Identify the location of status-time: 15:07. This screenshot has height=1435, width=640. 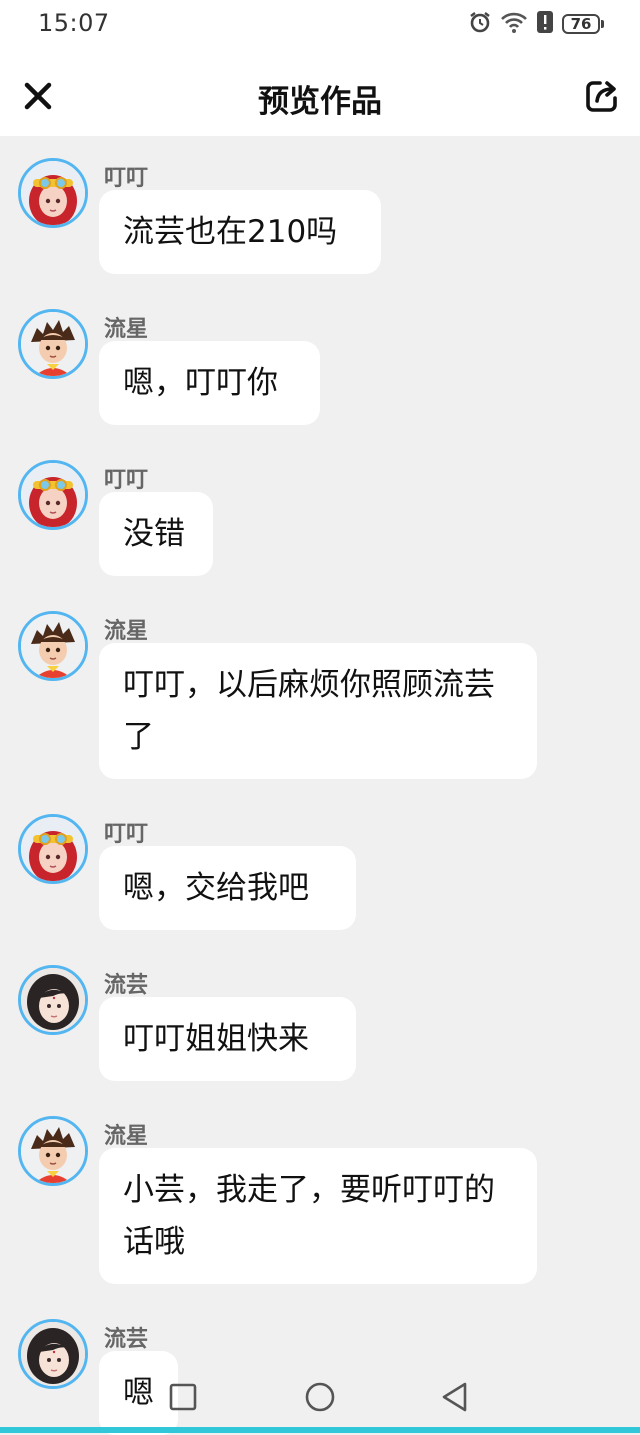
(74, 23).